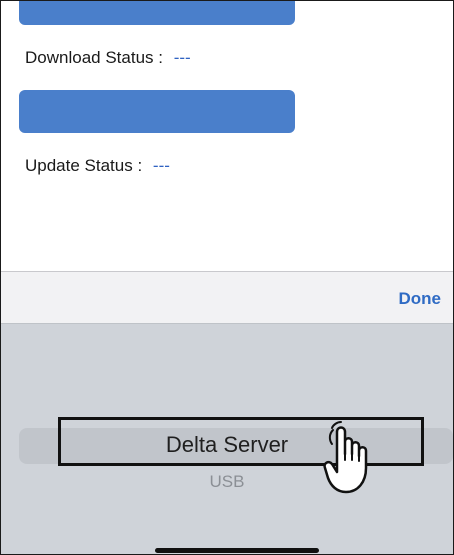 The height and width of the screenshot is (555, 454). I want to click on download-button, so click(157, 13).